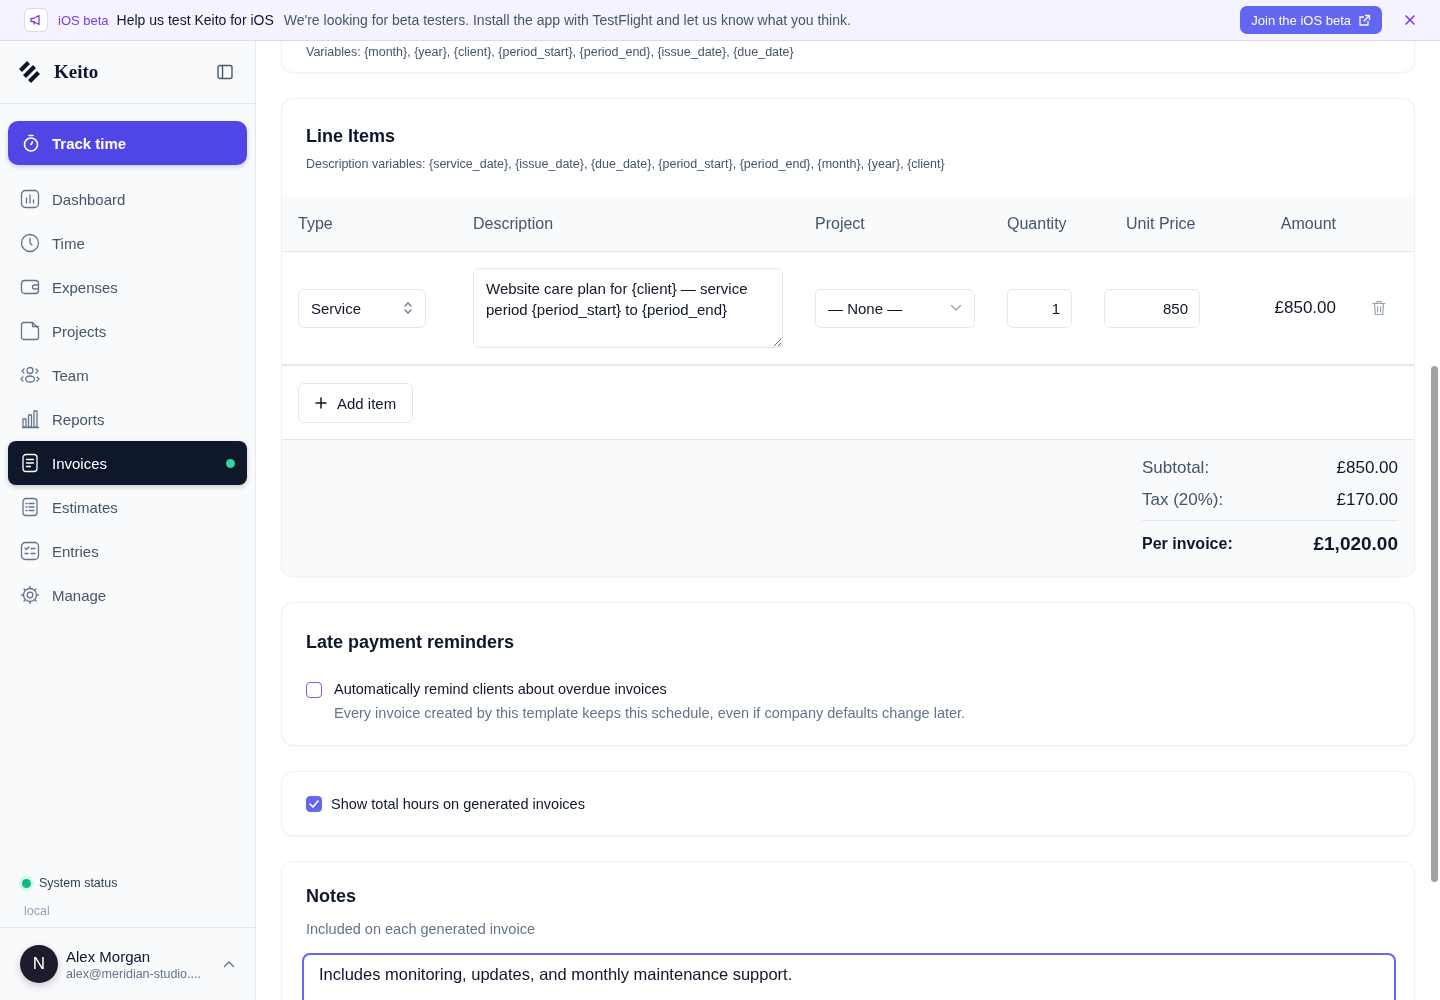 This screenshot has height=1000, width=1440. Describe the element at coordinates (30, 287) in the screenshot. I see `wallet-icon` at that location.